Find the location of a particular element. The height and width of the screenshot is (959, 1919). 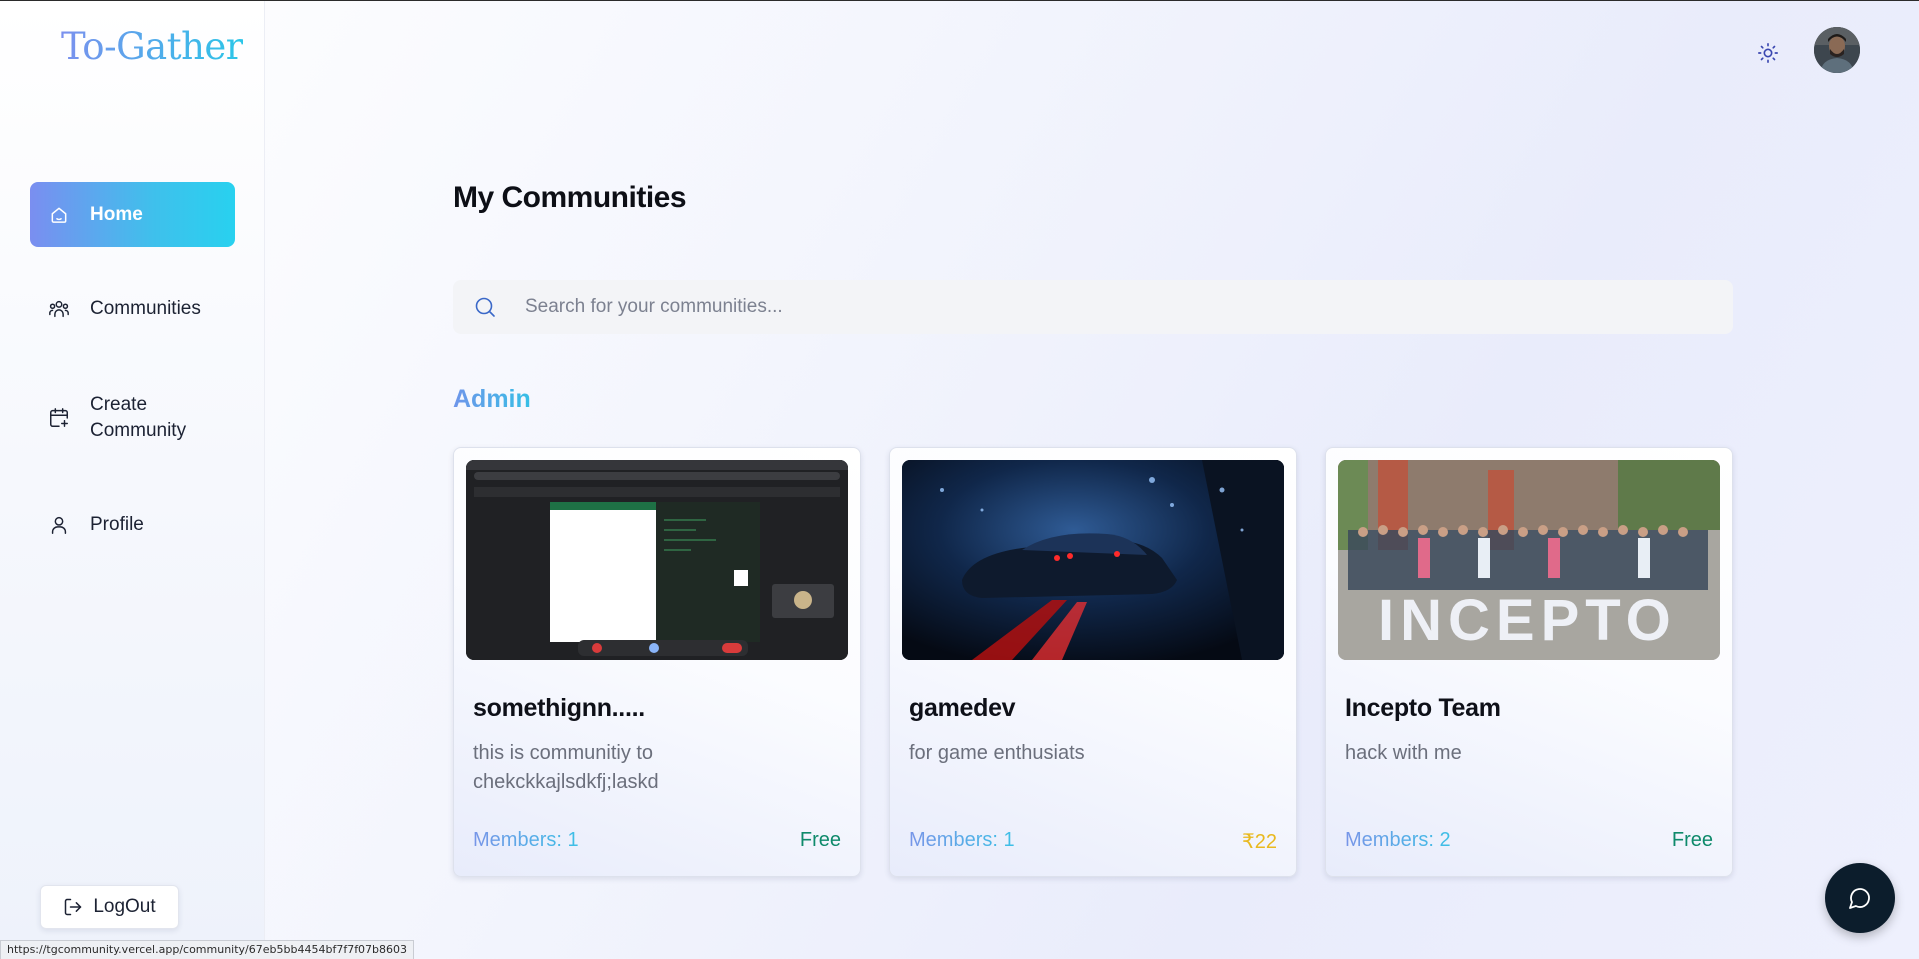

sidebar-item-home: Home is located at coordinates (132, 214).